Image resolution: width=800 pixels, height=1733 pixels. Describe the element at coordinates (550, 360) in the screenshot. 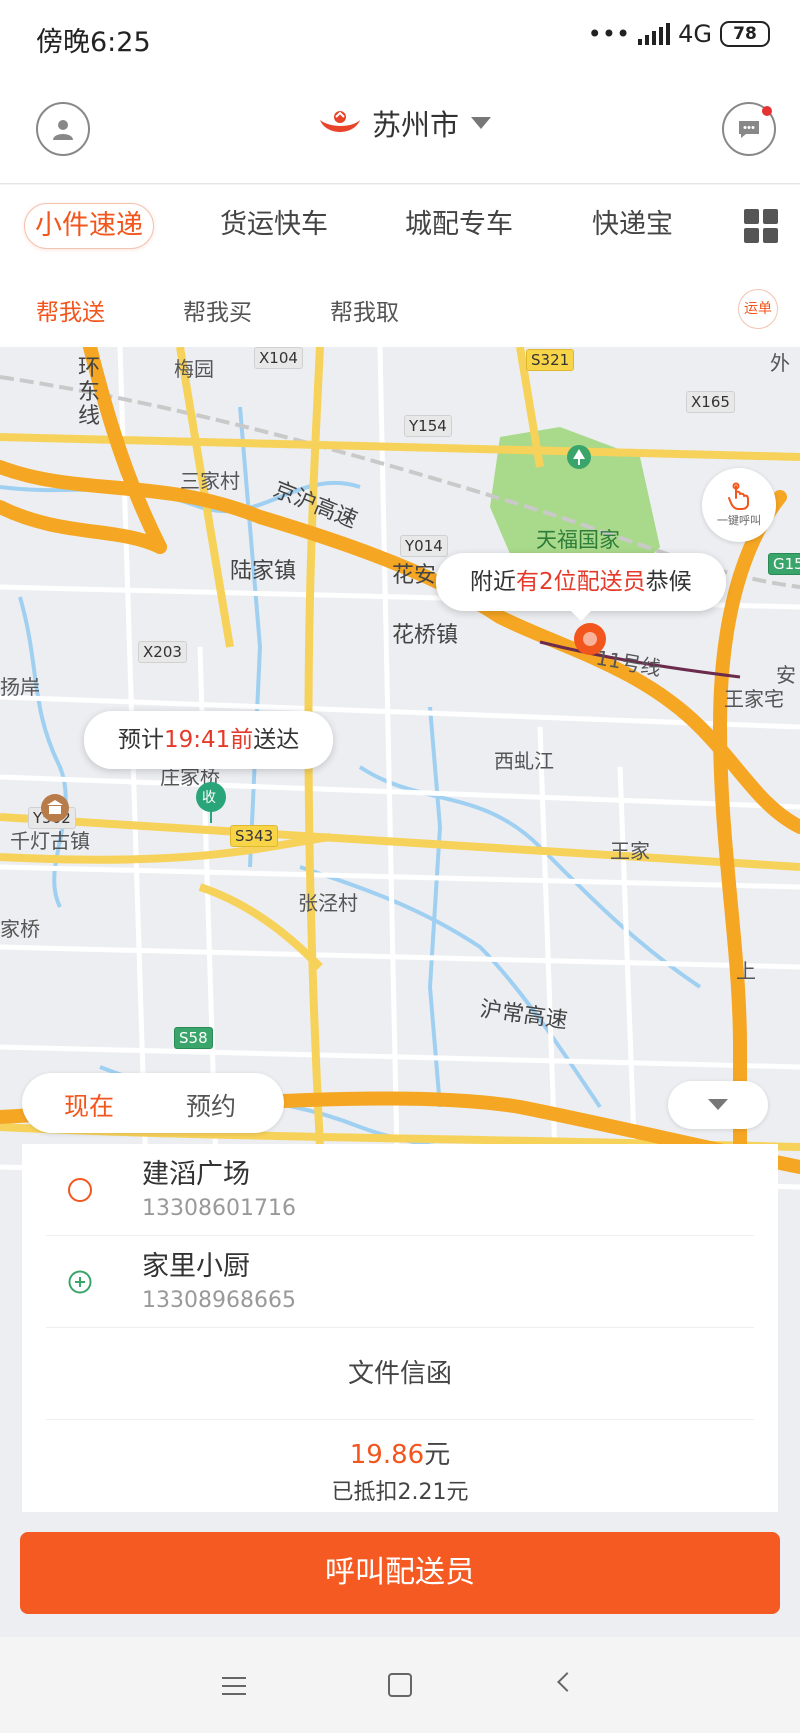

I see `road-code-s321: S321` at that location.